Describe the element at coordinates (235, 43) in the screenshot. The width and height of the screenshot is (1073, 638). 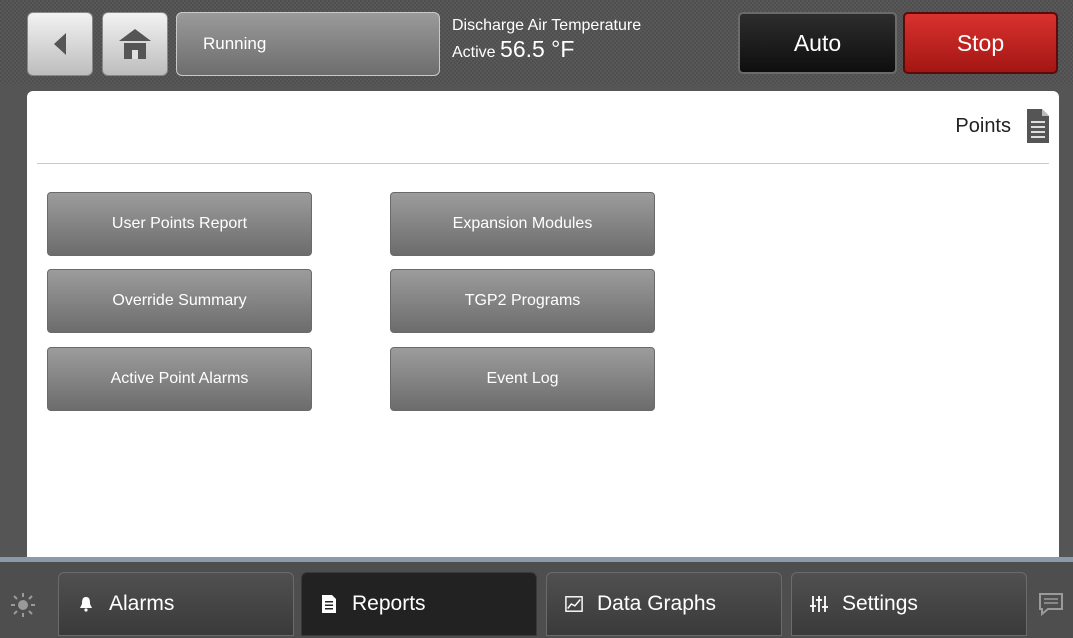
I see `status-text: Running` at that location.